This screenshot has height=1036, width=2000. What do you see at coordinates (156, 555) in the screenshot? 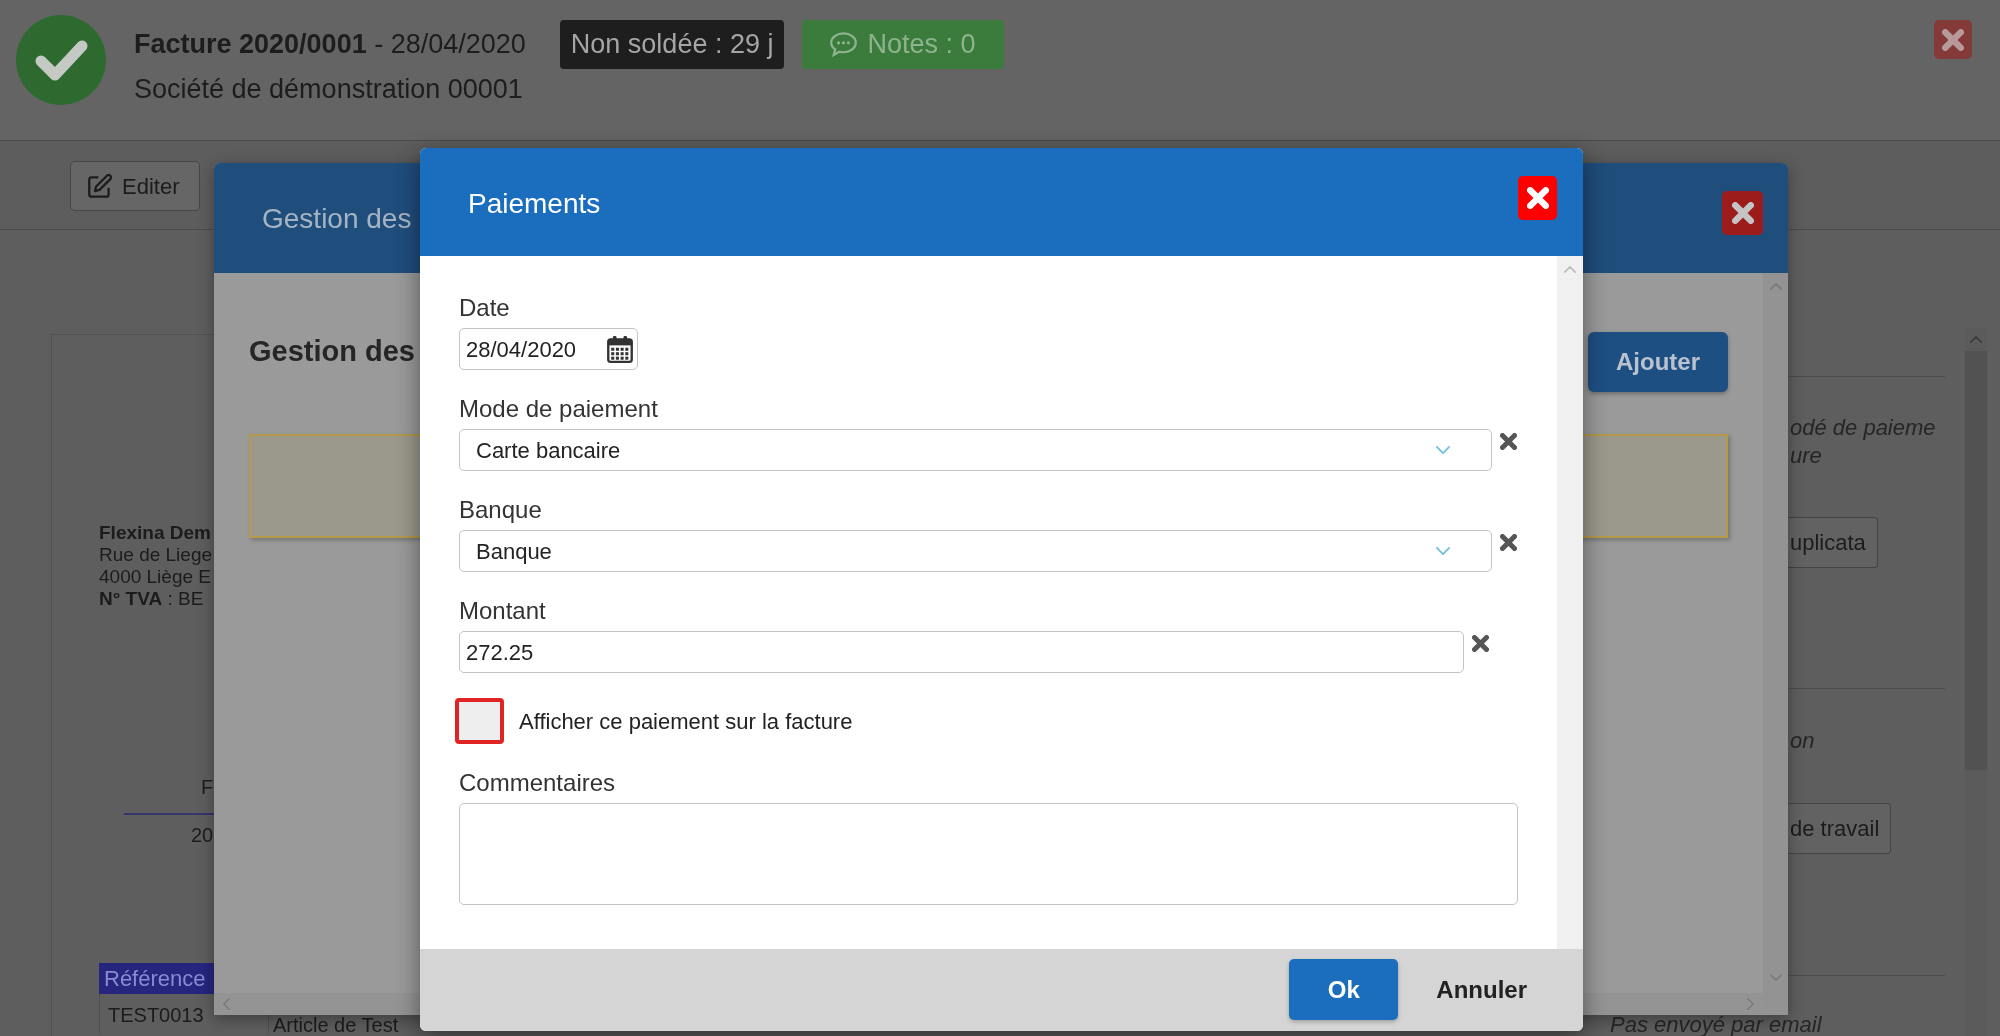
I see `address-line: Rue de Liege` at bounding box center [156, 555].